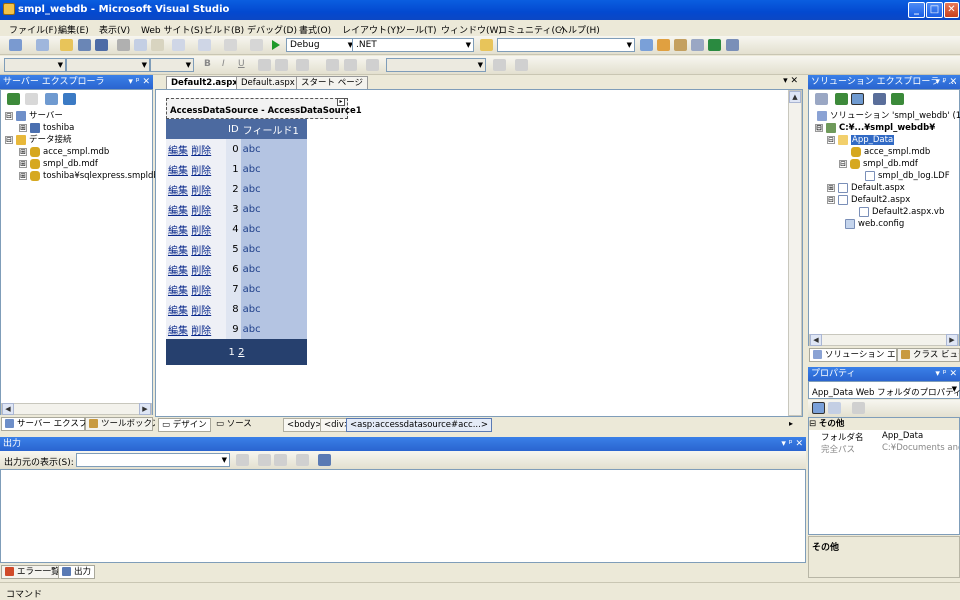  I want to click on access-datasource-control: AccessDataSource - AccessDataSource1 ▸, so click(264, 108).